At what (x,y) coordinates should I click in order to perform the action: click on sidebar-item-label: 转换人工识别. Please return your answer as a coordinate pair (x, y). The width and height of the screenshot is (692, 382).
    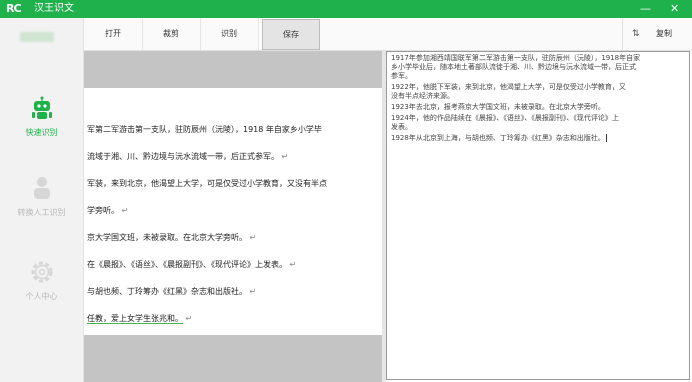
    Looking at the image, I should click on (41, 212).